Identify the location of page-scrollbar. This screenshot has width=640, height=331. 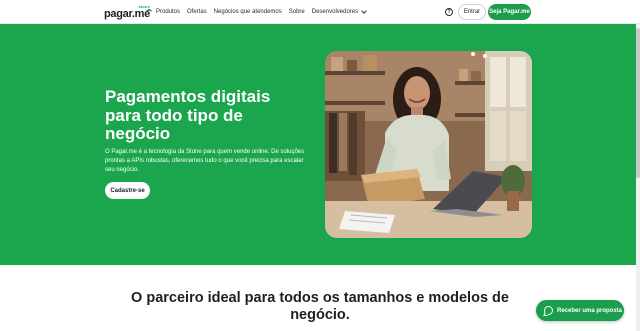
(638, 177).